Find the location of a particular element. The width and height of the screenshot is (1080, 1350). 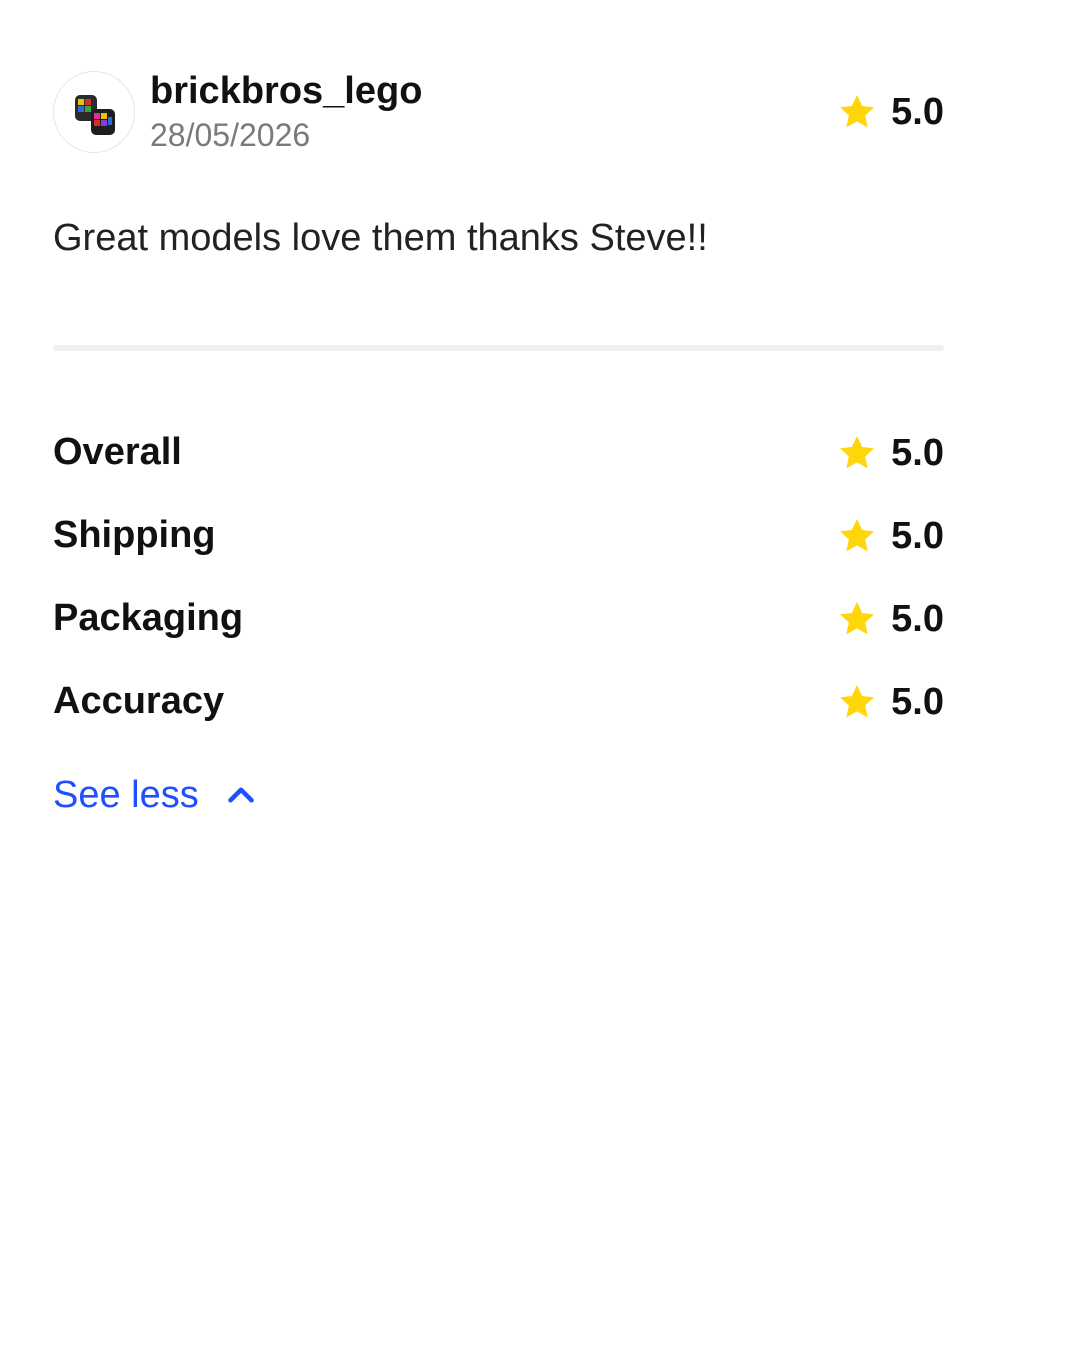

reviewer-info: brickbros_lego 28/05/2026 is located at coordinates (493, 112).